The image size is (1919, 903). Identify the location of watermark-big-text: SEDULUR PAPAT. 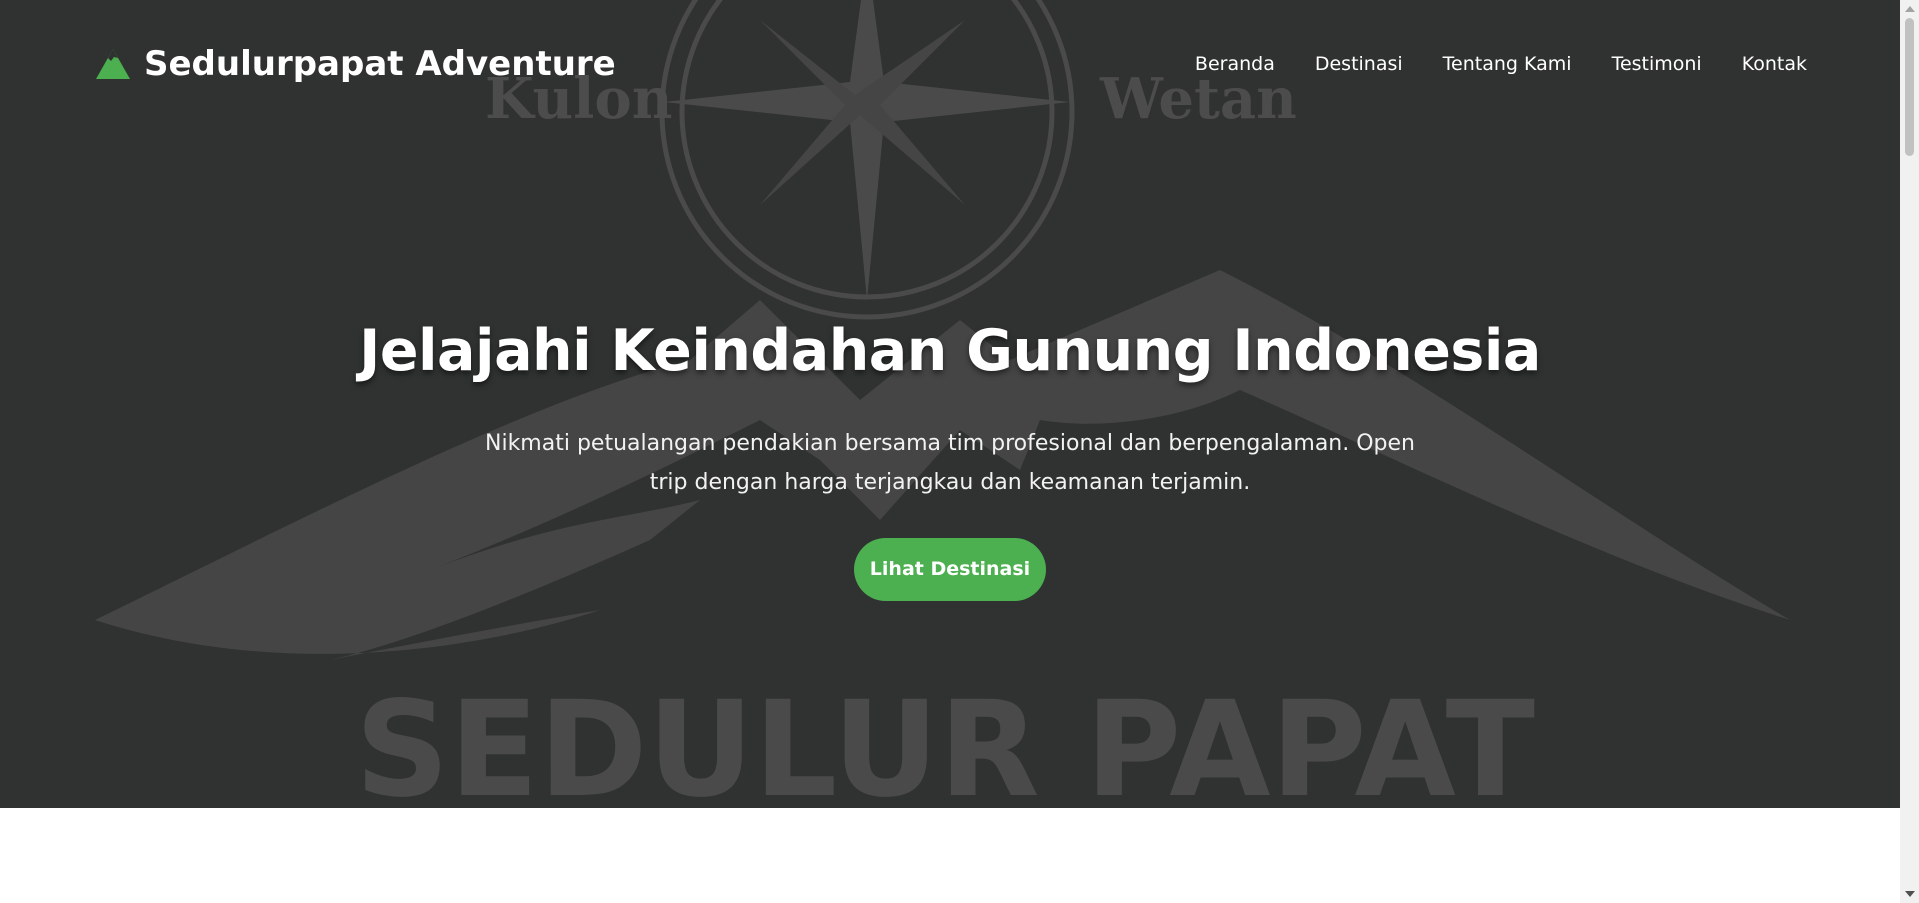
(945, 740).